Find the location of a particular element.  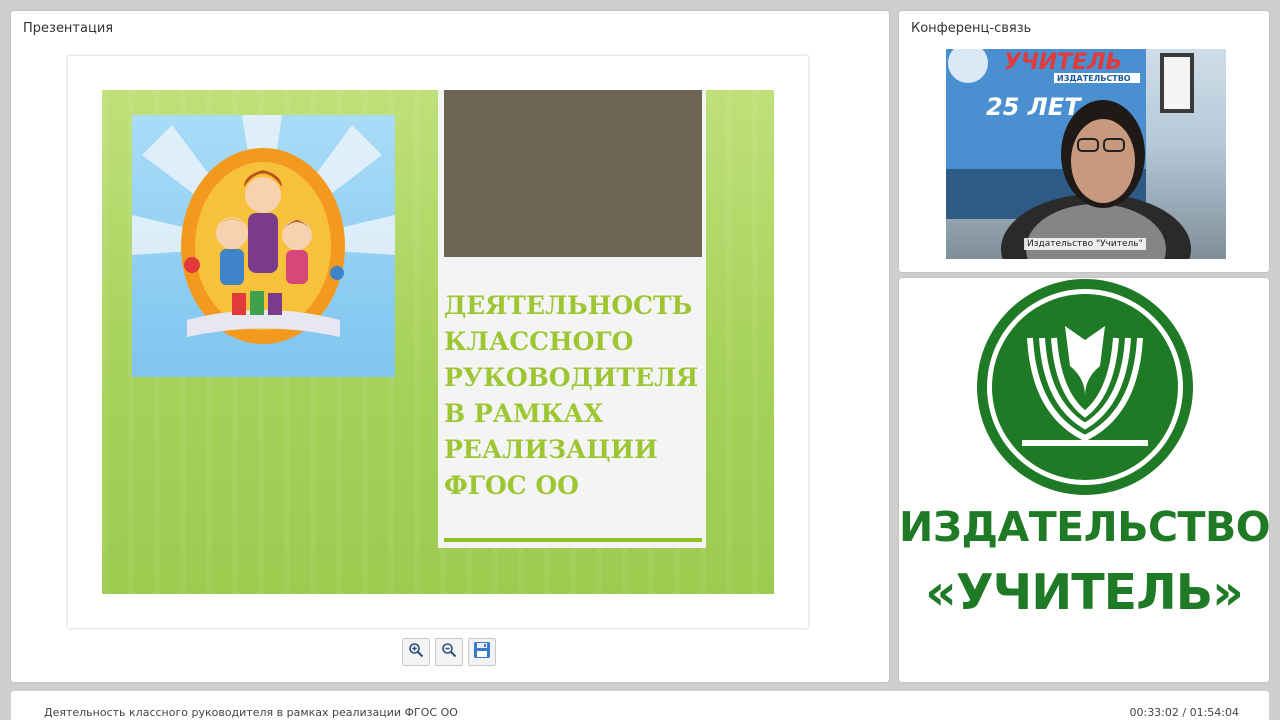

zoom-in-icon is located at coordinates (416, 652).